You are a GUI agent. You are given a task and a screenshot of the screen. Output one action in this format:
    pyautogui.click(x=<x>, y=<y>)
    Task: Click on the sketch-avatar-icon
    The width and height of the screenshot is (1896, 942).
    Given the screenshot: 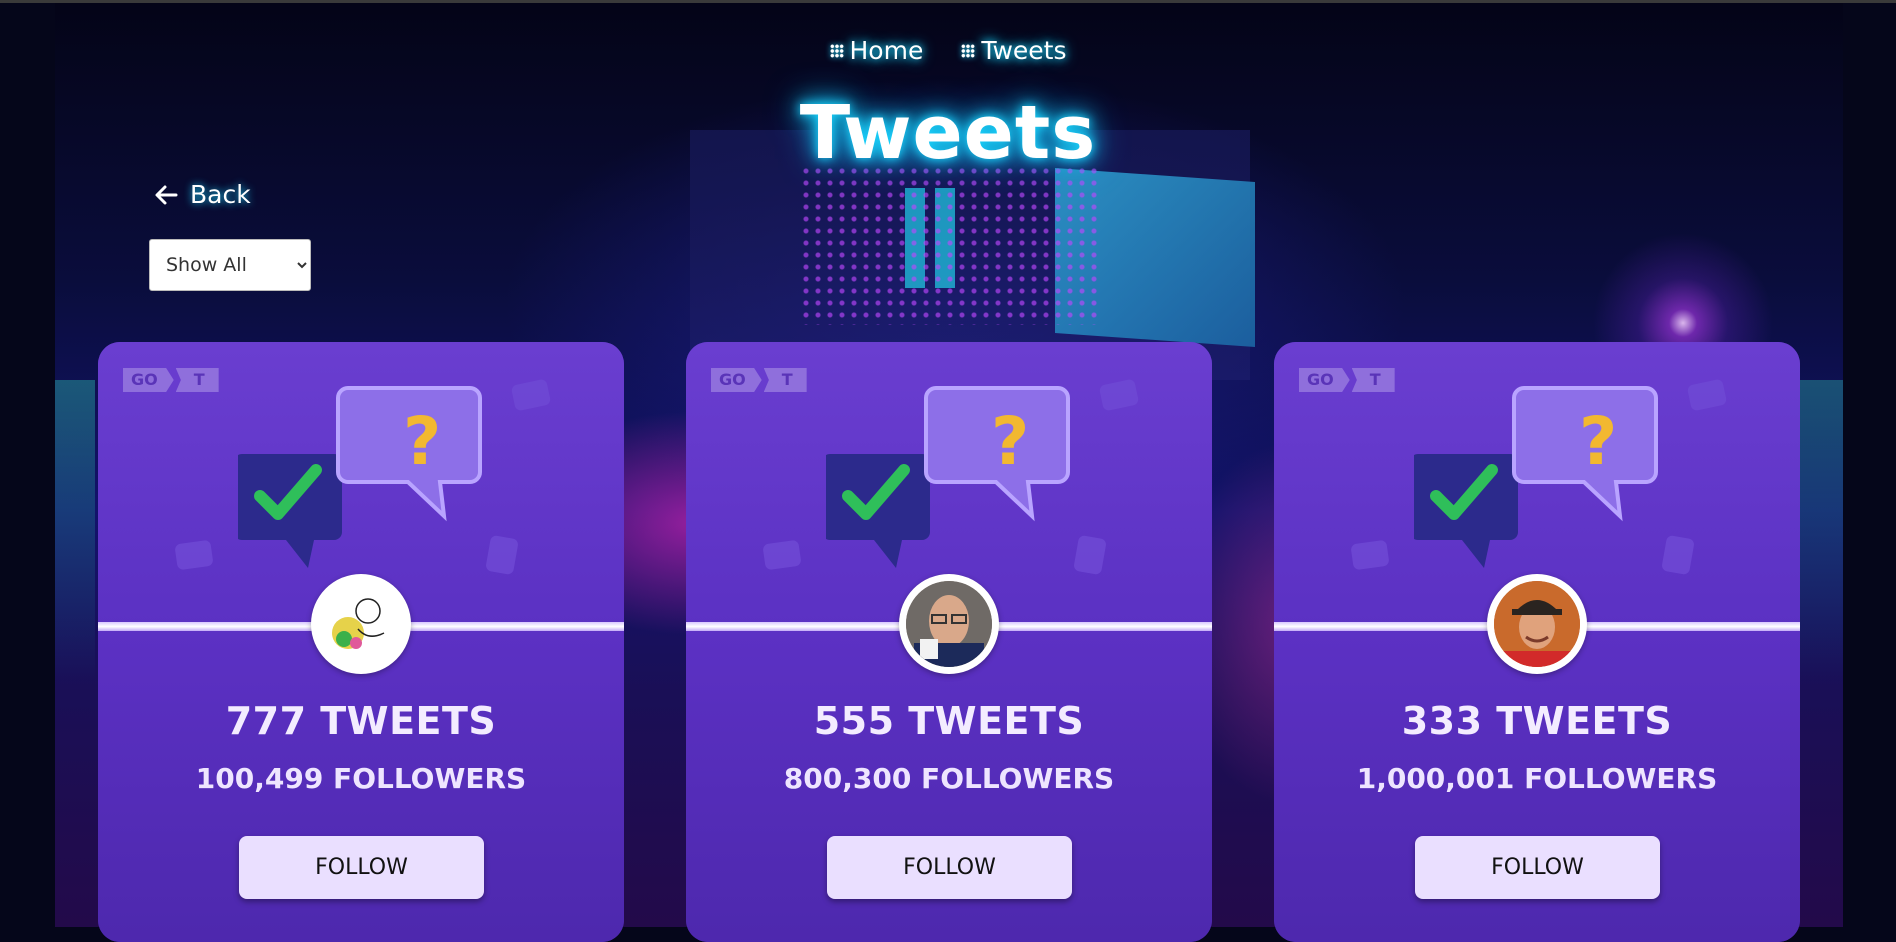 What is the action you would take?
    pyautogui.click(x=361, y=624)
    